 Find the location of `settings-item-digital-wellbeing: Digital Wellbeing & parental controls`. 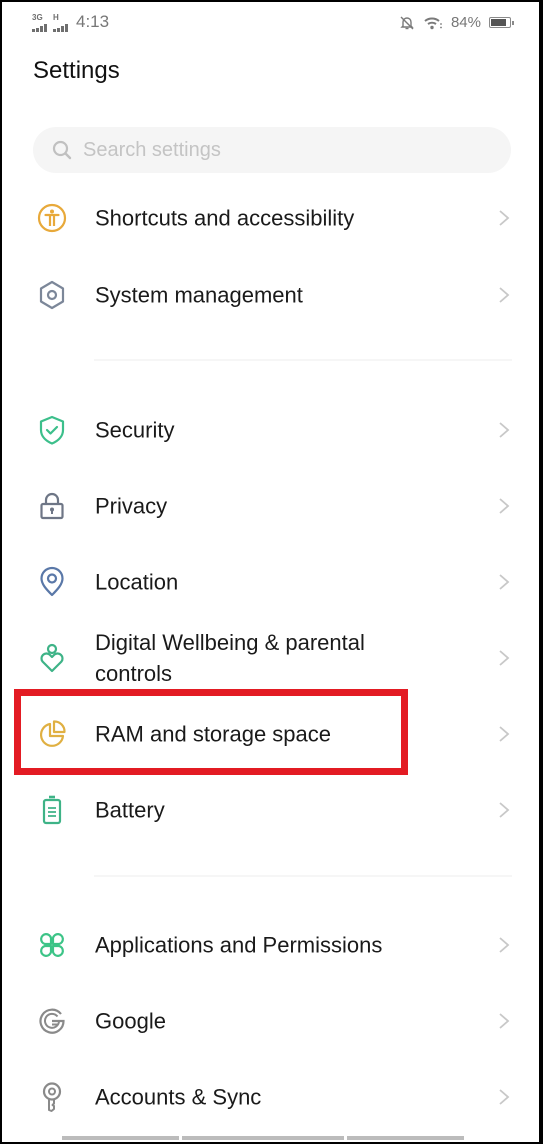

settings-item-digital-wellbeing: Digital Wellbeing & parental controls is located at coordinates (270, 658).